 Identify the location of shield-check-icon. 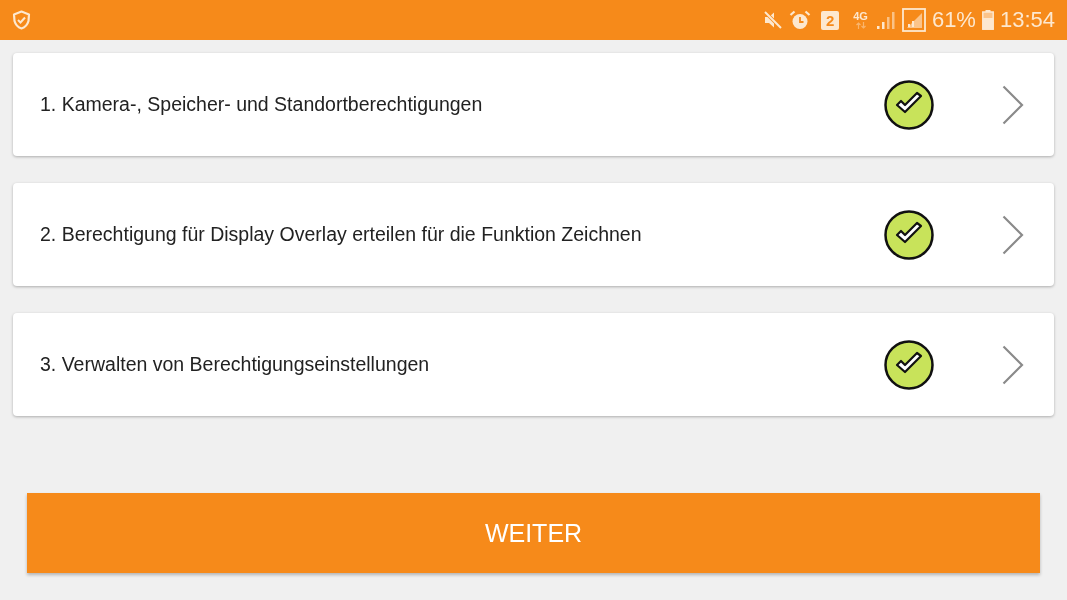
(21, 20).